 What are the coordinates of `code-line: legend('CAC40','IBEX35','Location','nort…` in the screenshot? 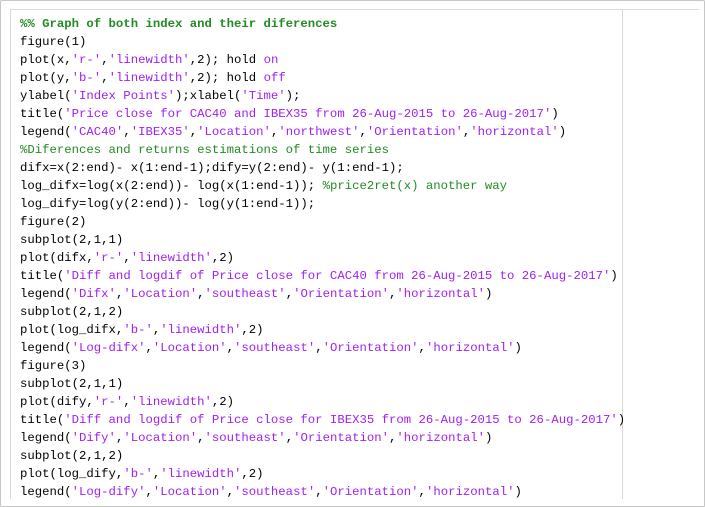 It's located at (322, 132).